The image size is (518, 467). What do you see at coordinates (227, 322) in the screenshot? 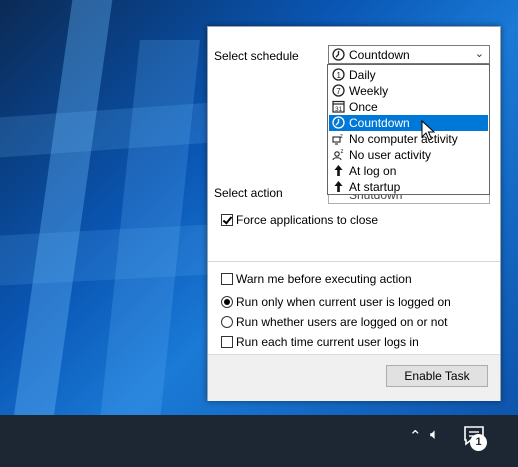
I see `run-whether-radio` at bounding box center [227, 322].